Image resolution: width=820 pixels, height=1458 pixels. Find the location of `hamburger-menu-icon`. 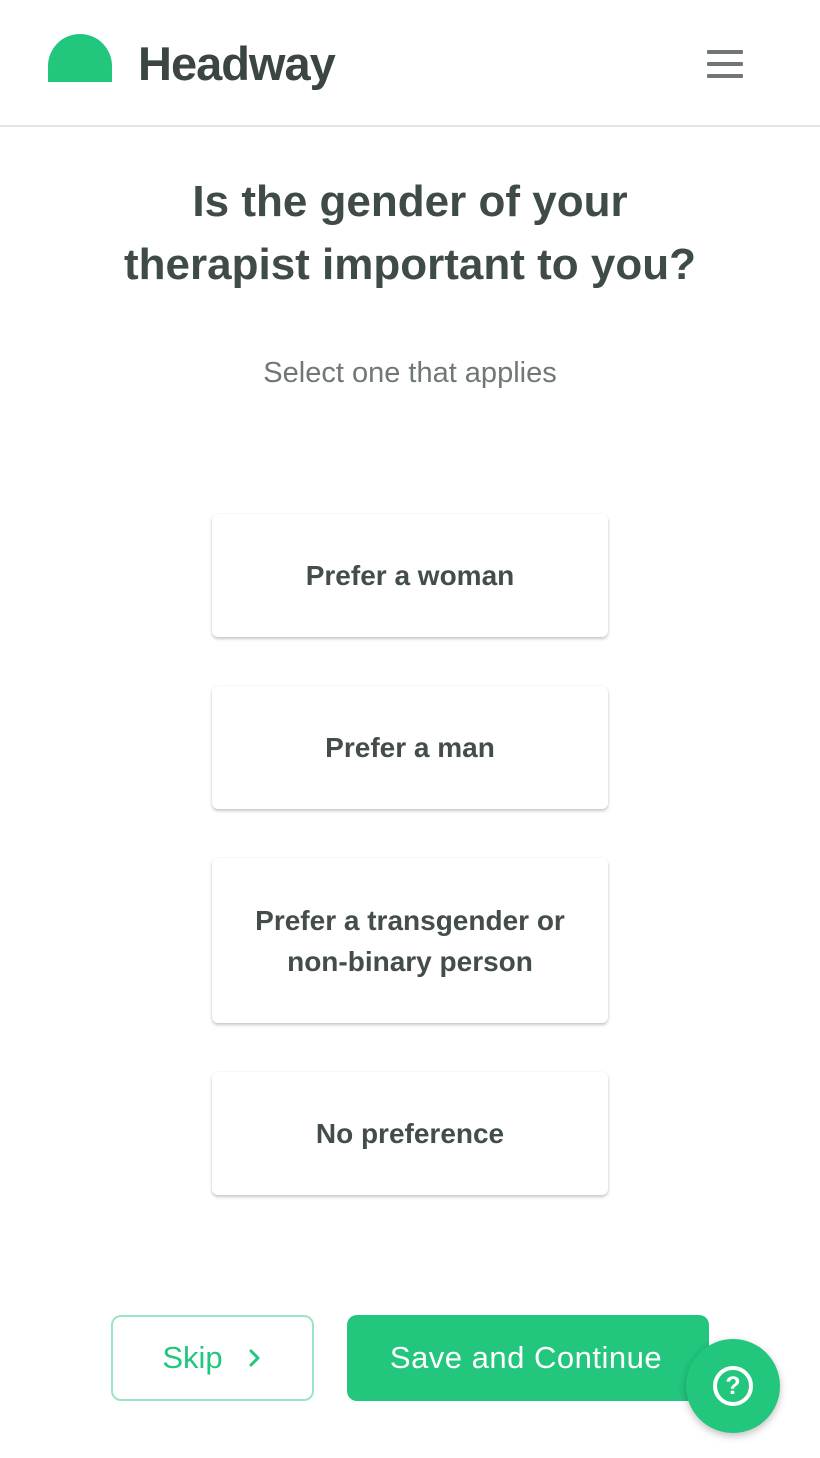

hamburger-menu-icon is located at coordinates (725, 64).